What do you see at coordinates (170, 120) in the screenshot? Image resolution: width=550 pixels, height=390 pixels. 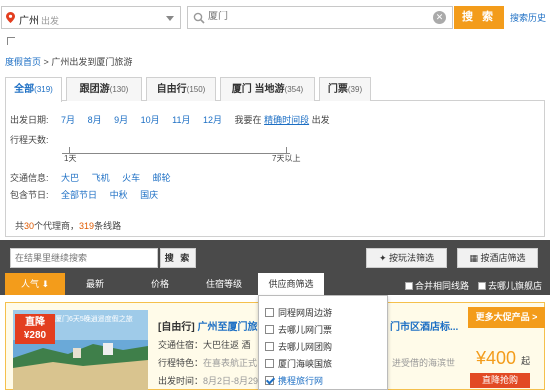 I see `date-filter-row: 出发日期: 7月 8月 9月 10月 11月 12月 我要在 精确时间段 出发` at bounding box center [170, 120].